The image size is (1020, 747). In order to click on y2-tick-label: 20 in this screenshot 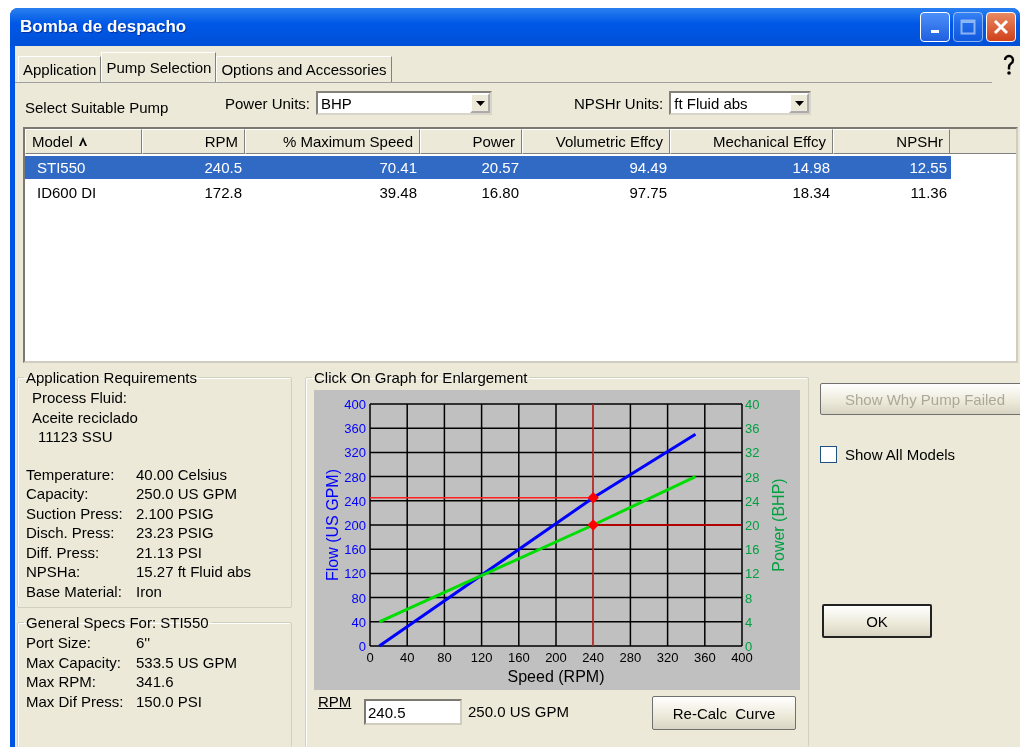, I will do `click(752, 525)`.